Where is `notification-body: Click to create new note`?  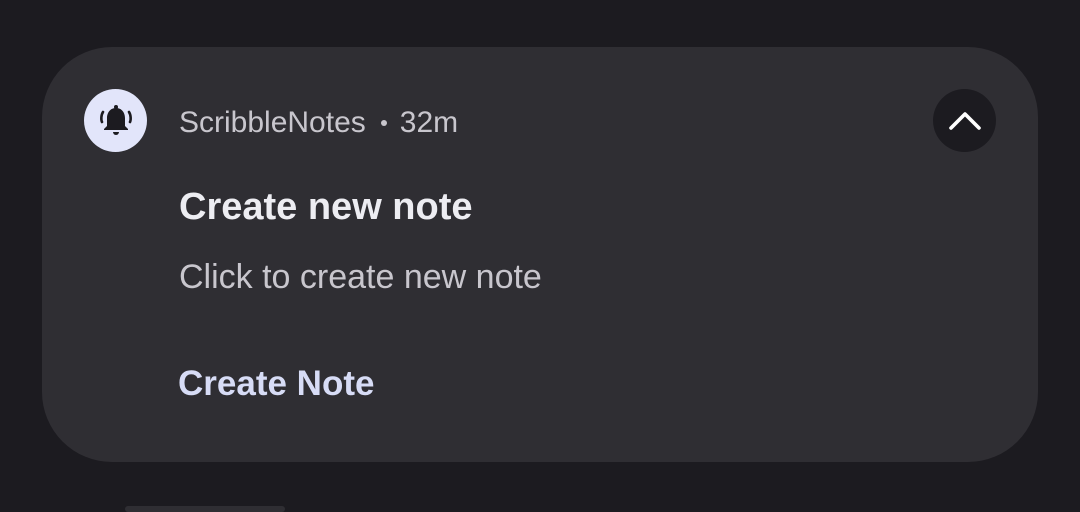 notification-body: Click to create new note is located at coordinates (360, 277).